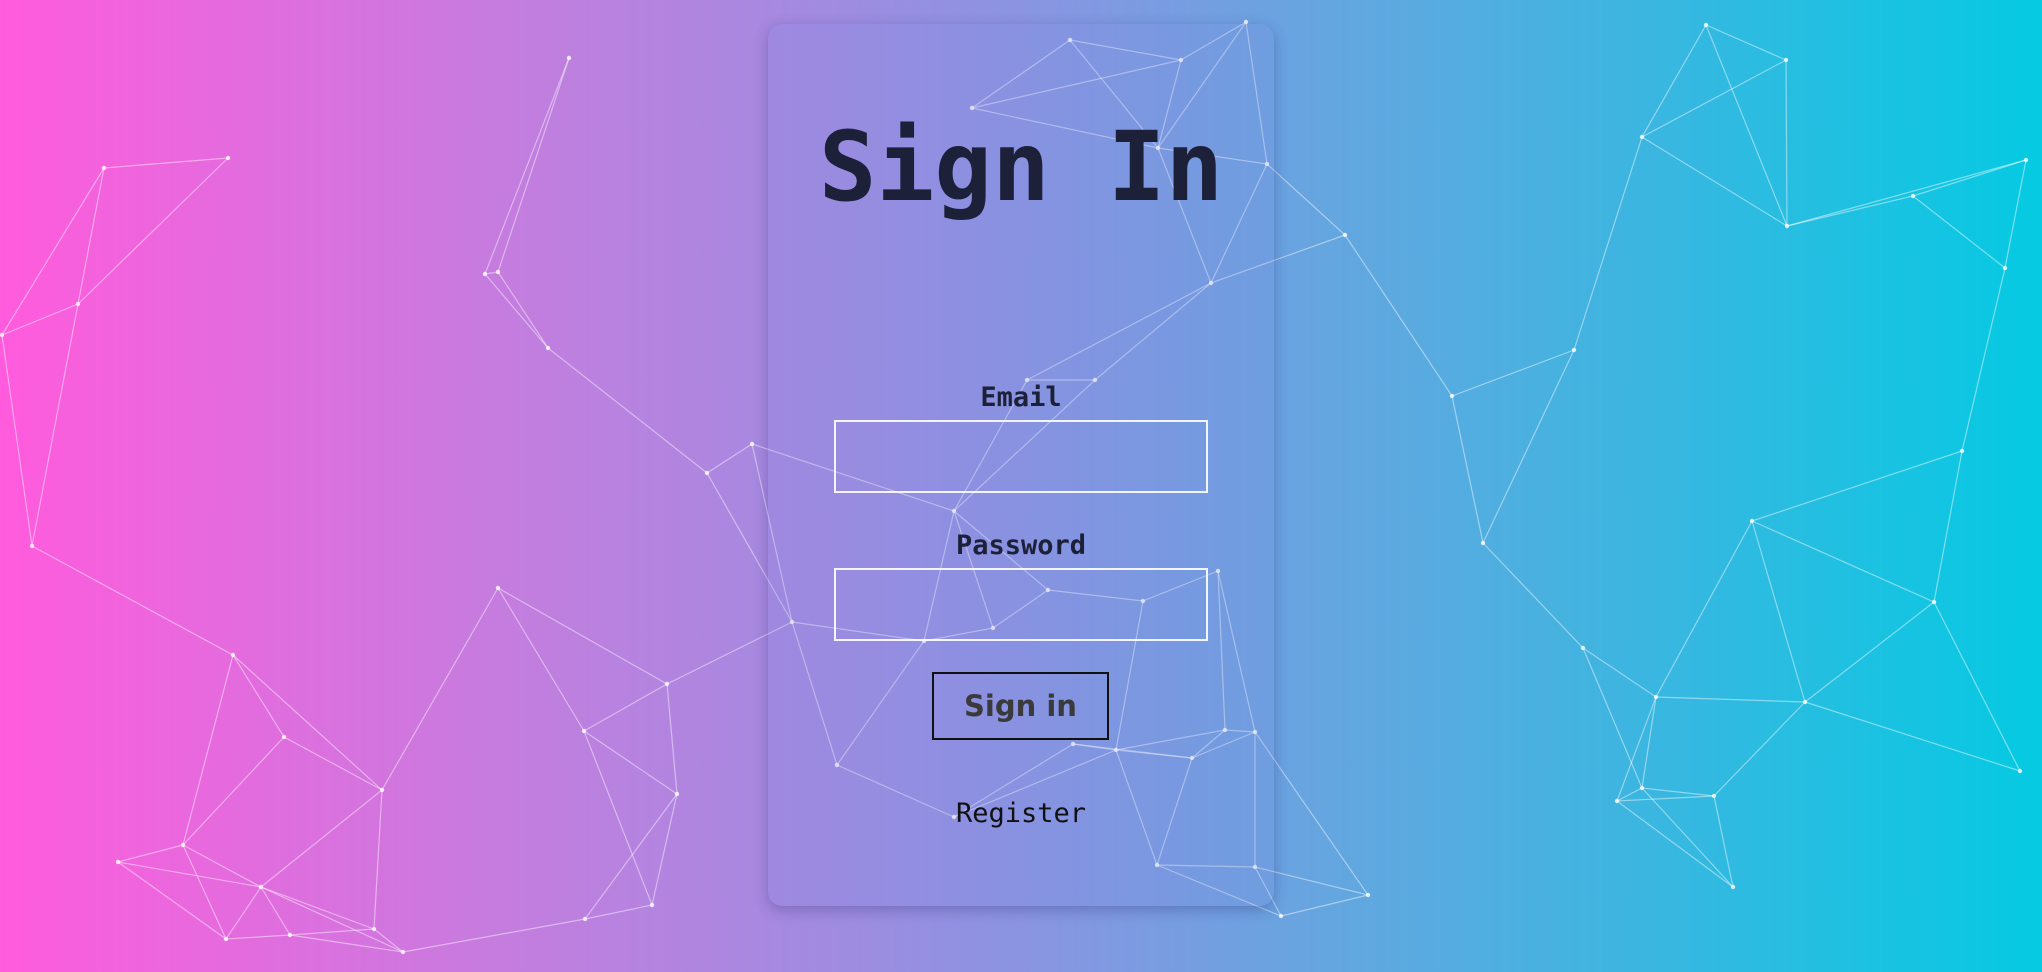  What do you see at coordinates (1021, 456) in the screenshot?
I see `email-input` at bounding box center [1021, 456].